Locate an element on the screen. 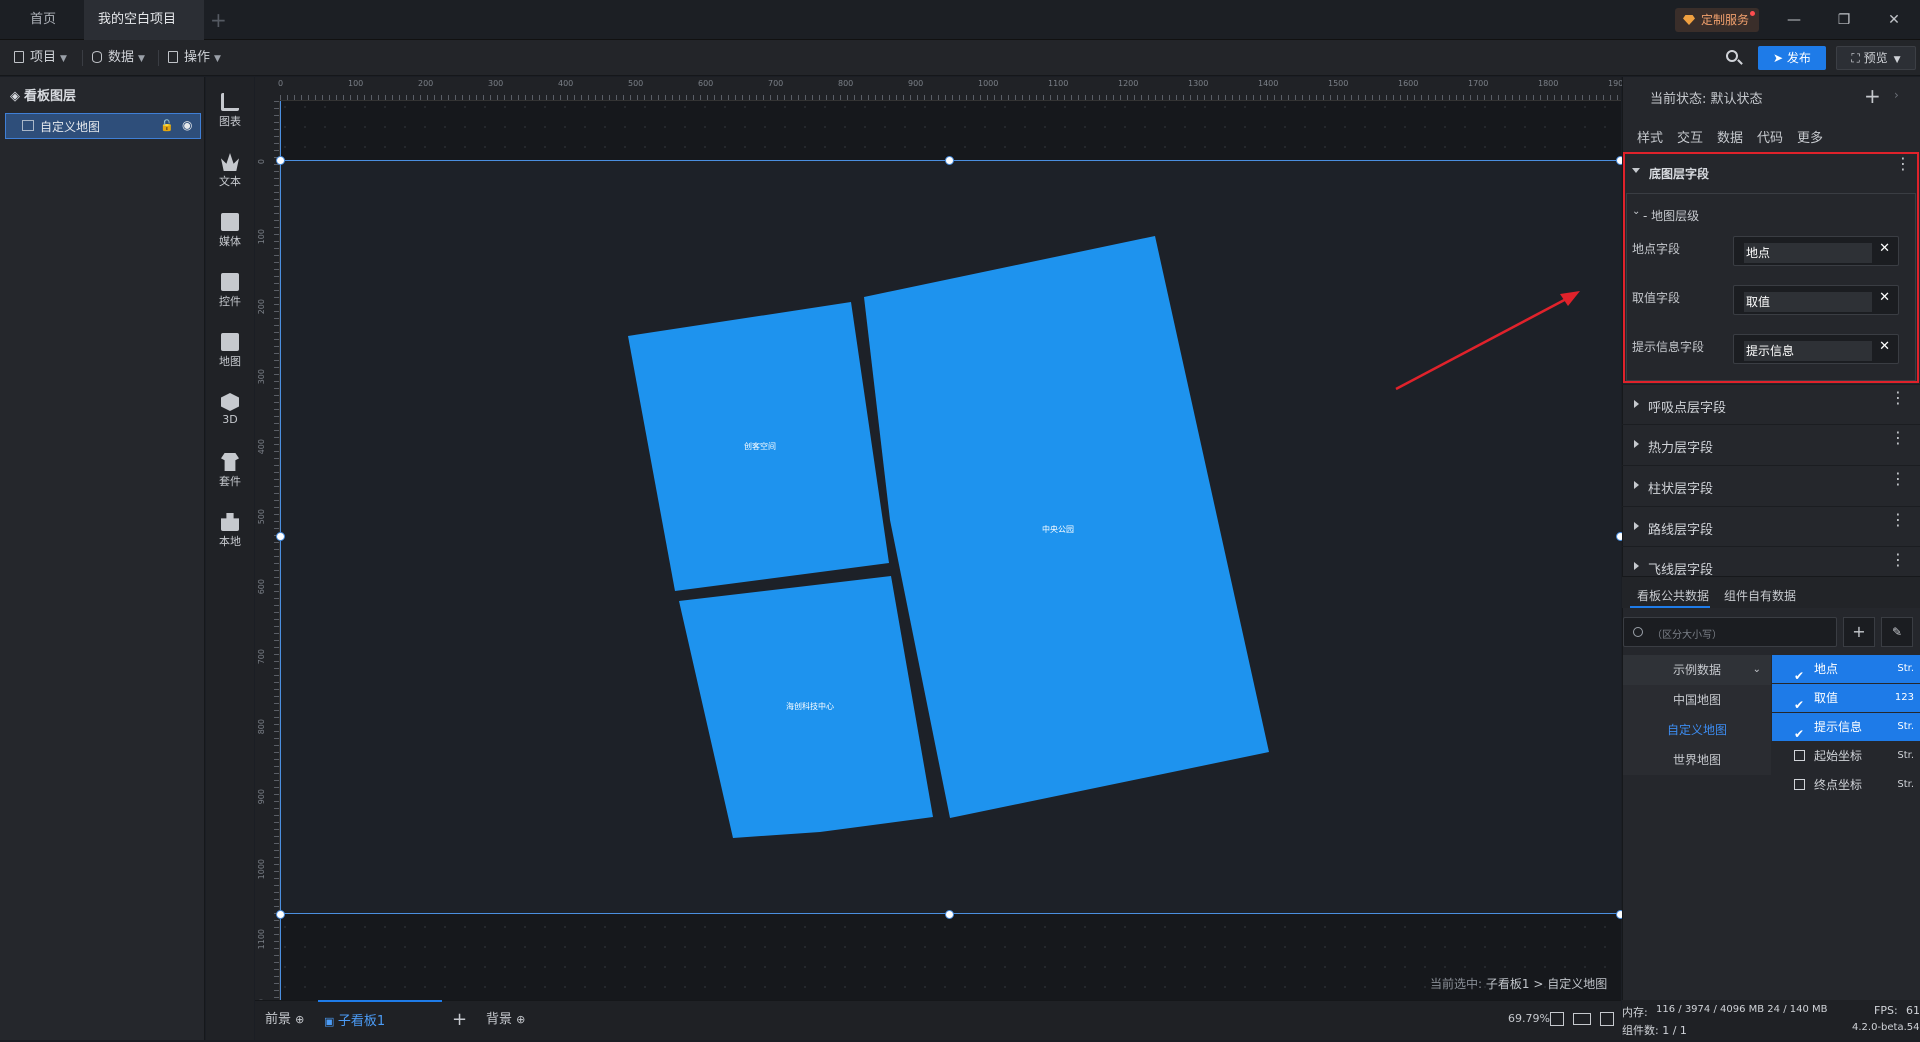  section-route: 路线层字段 ⋮ is located at coordinates (1771, 526).